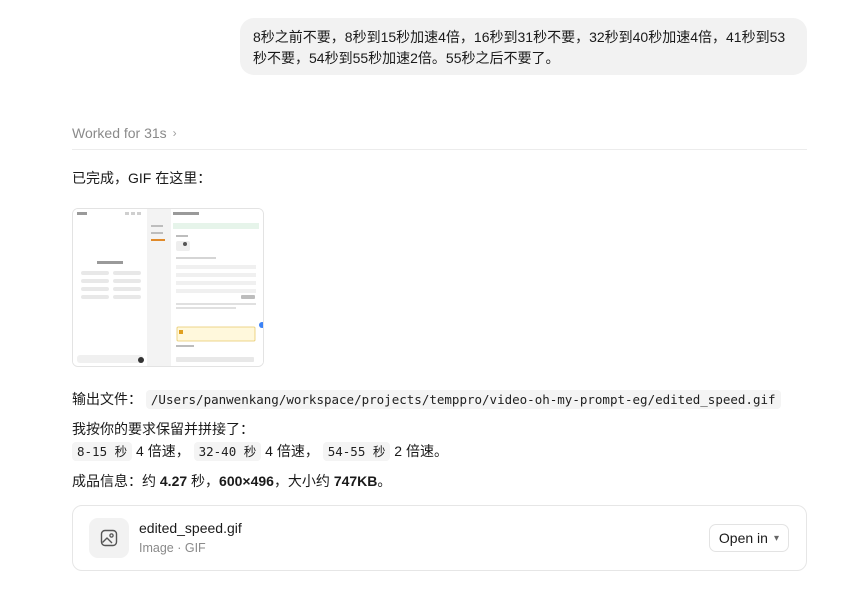  I want to click on segment-3-range: 54-55 秒, so click(356, 451).